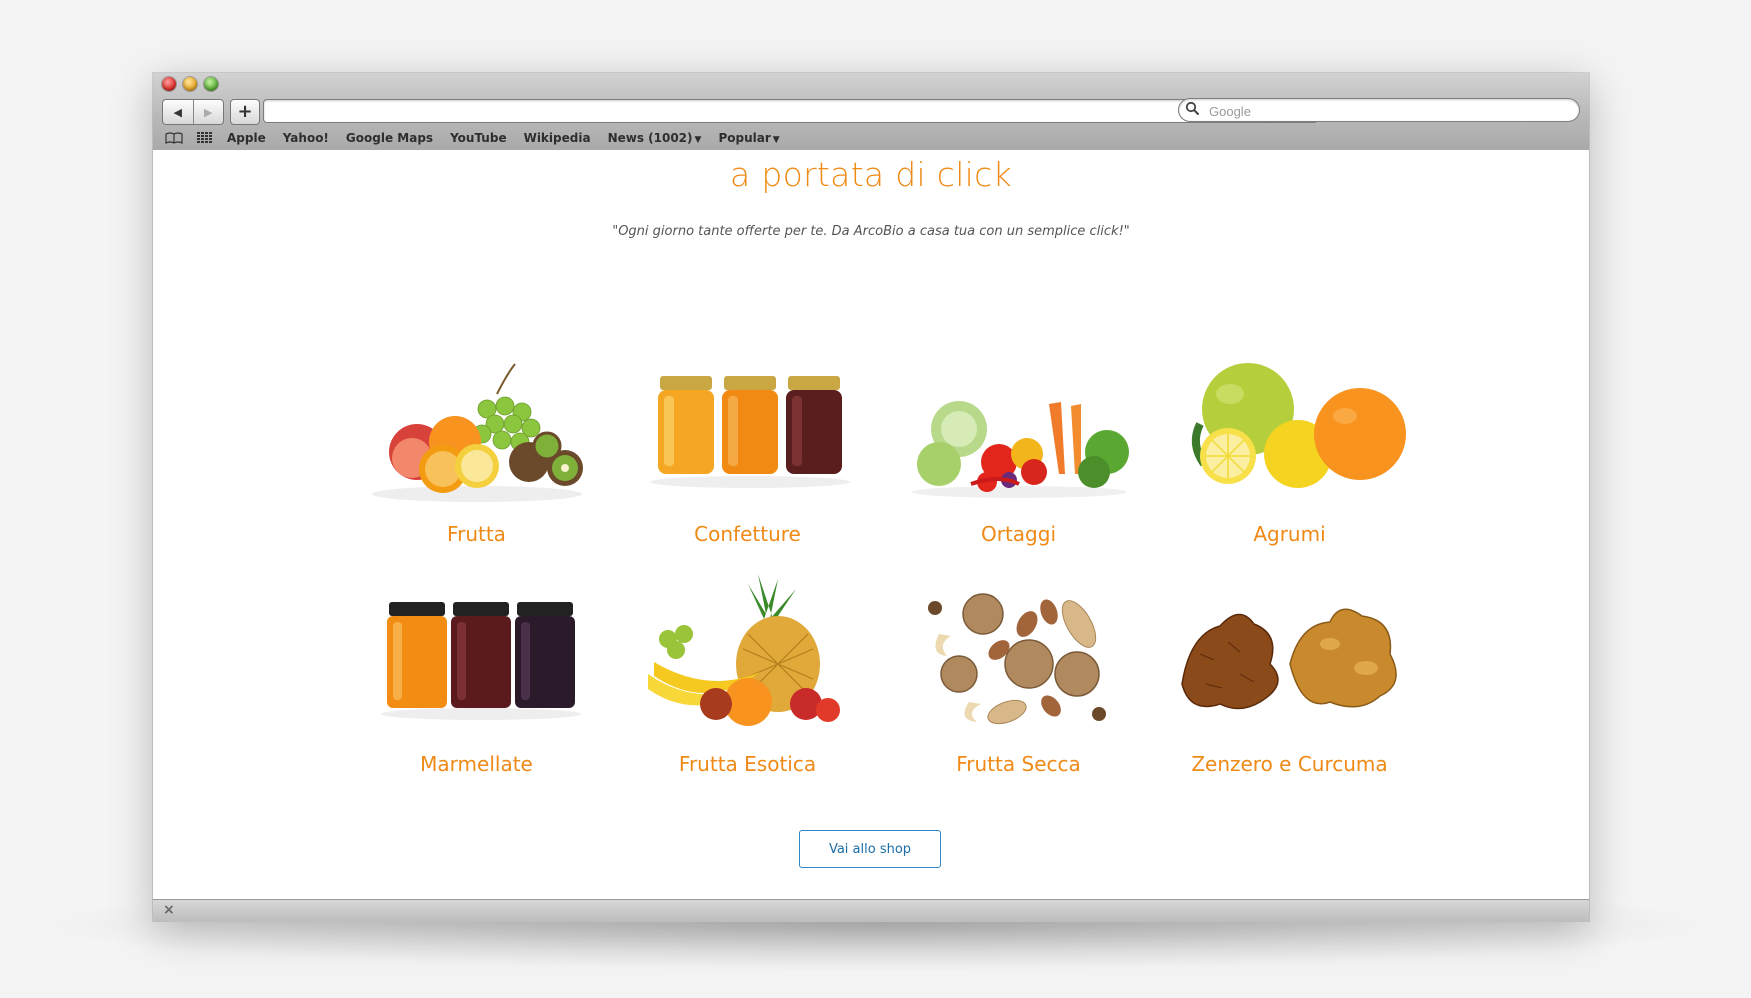 Image resolution: width=1751 pixels, height=998 pixels. I want to click on category-card-frutta-secca: Frutta Secca, so click(1018, 679).